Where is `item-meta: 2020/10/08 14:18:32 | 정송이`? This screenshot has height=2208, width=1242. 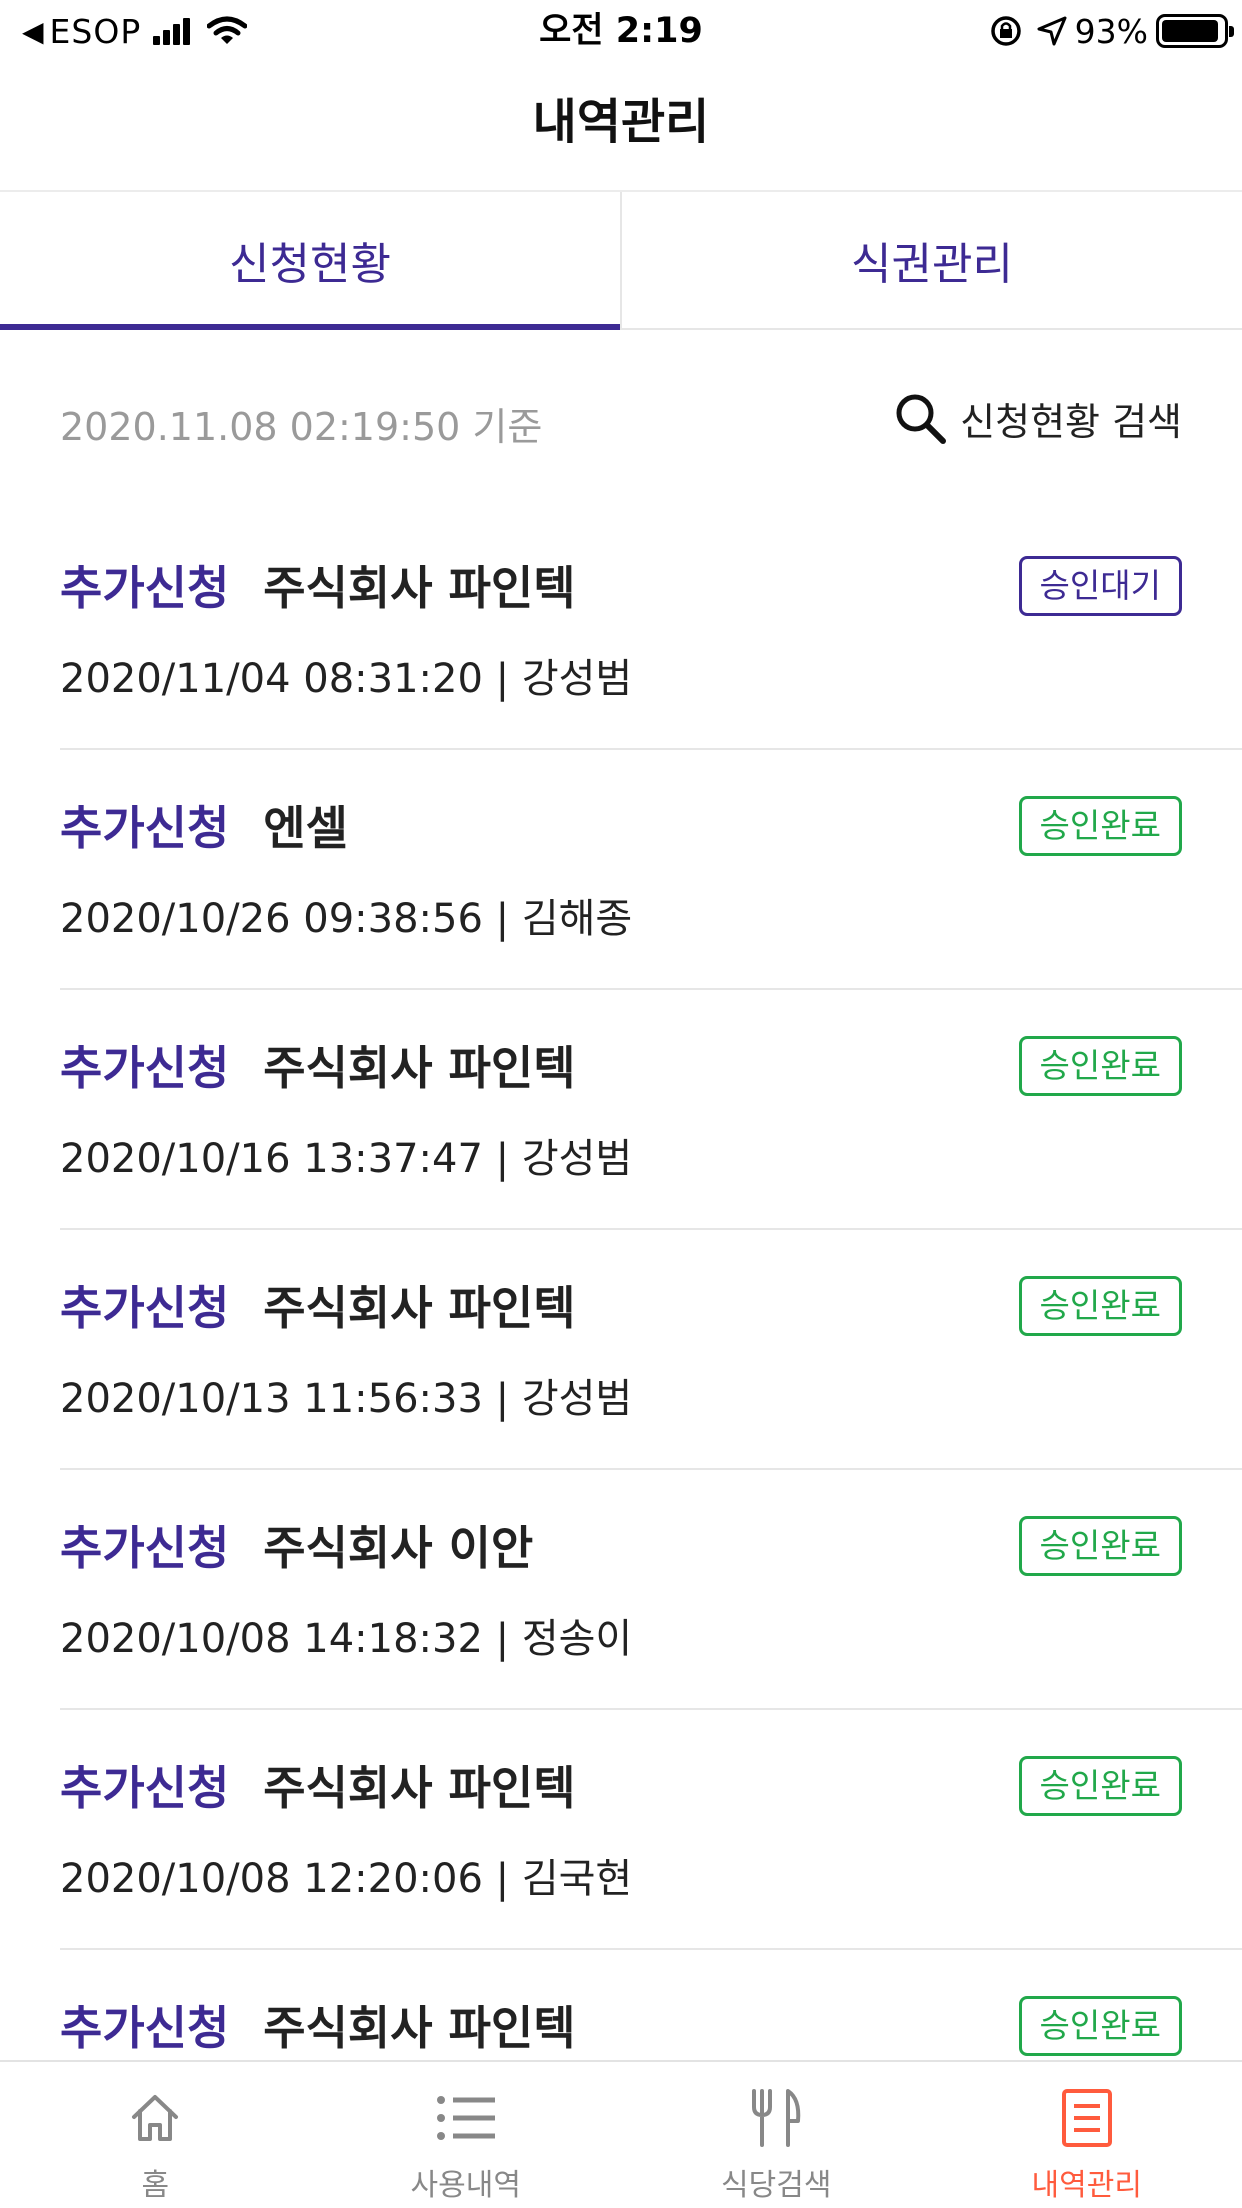
item-meta: 2020/10/08 14:18:32 | 정송이 is located at coordinates (346, 1639).